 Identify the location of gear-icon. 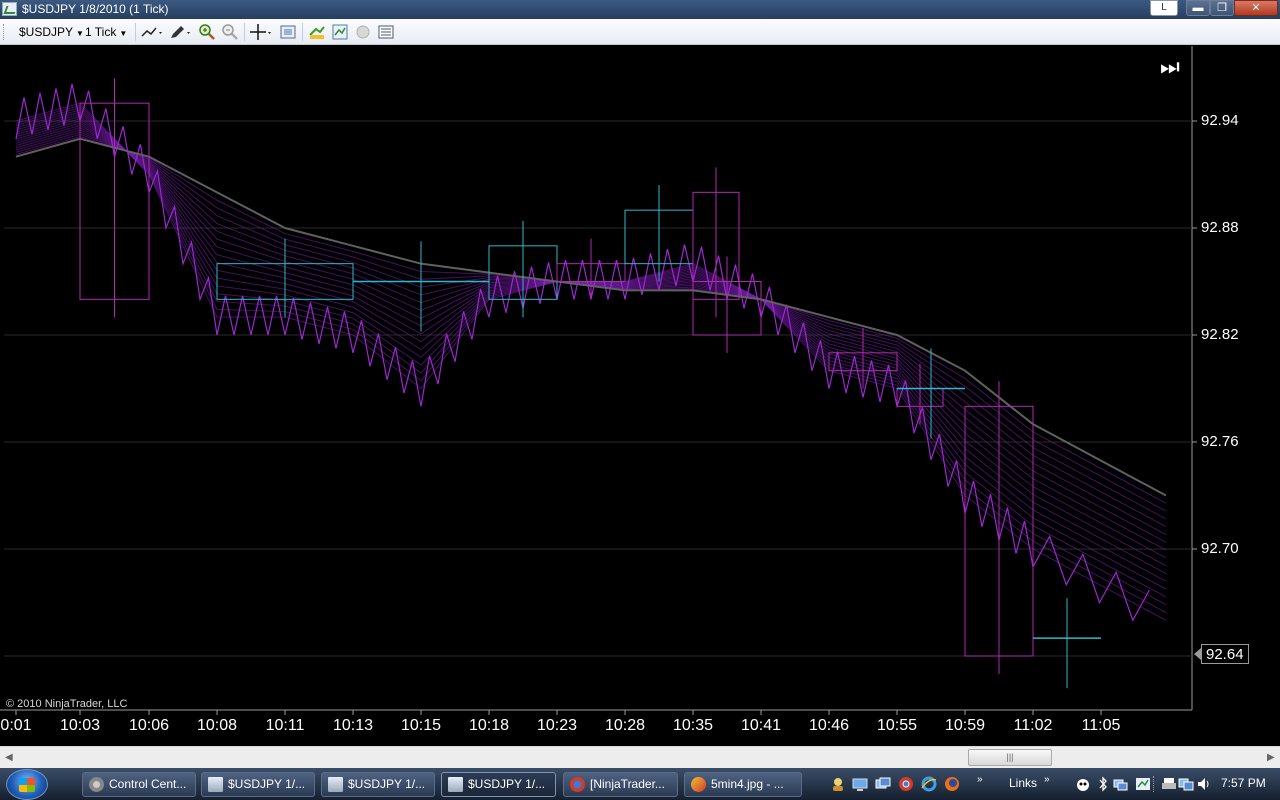
(96, 784).